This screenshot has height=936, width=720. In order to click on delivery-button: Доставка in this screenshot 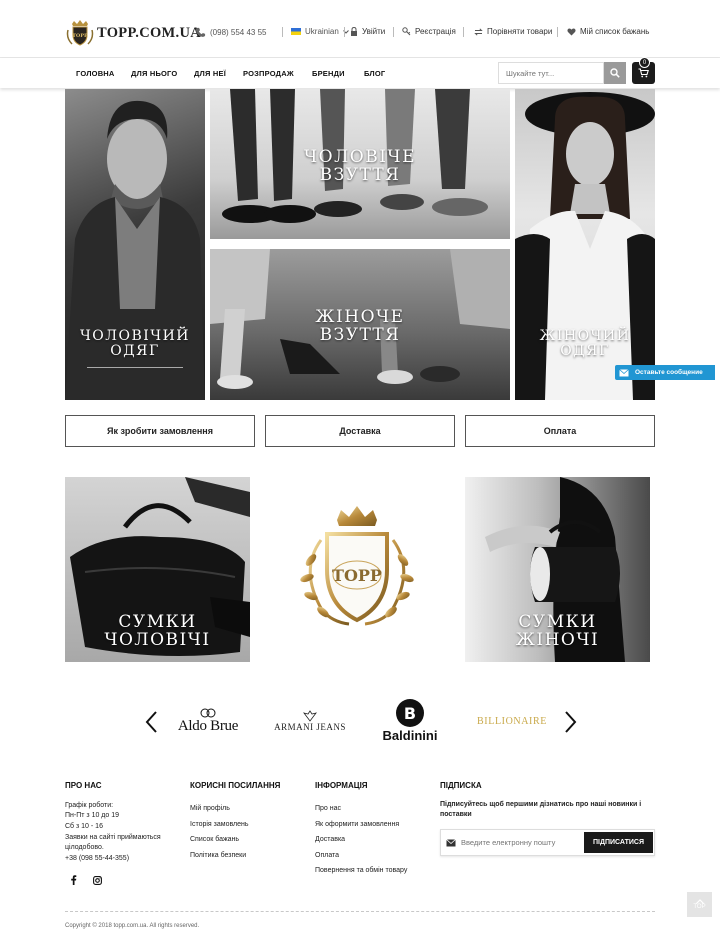, I will do `click(360, 431)`.